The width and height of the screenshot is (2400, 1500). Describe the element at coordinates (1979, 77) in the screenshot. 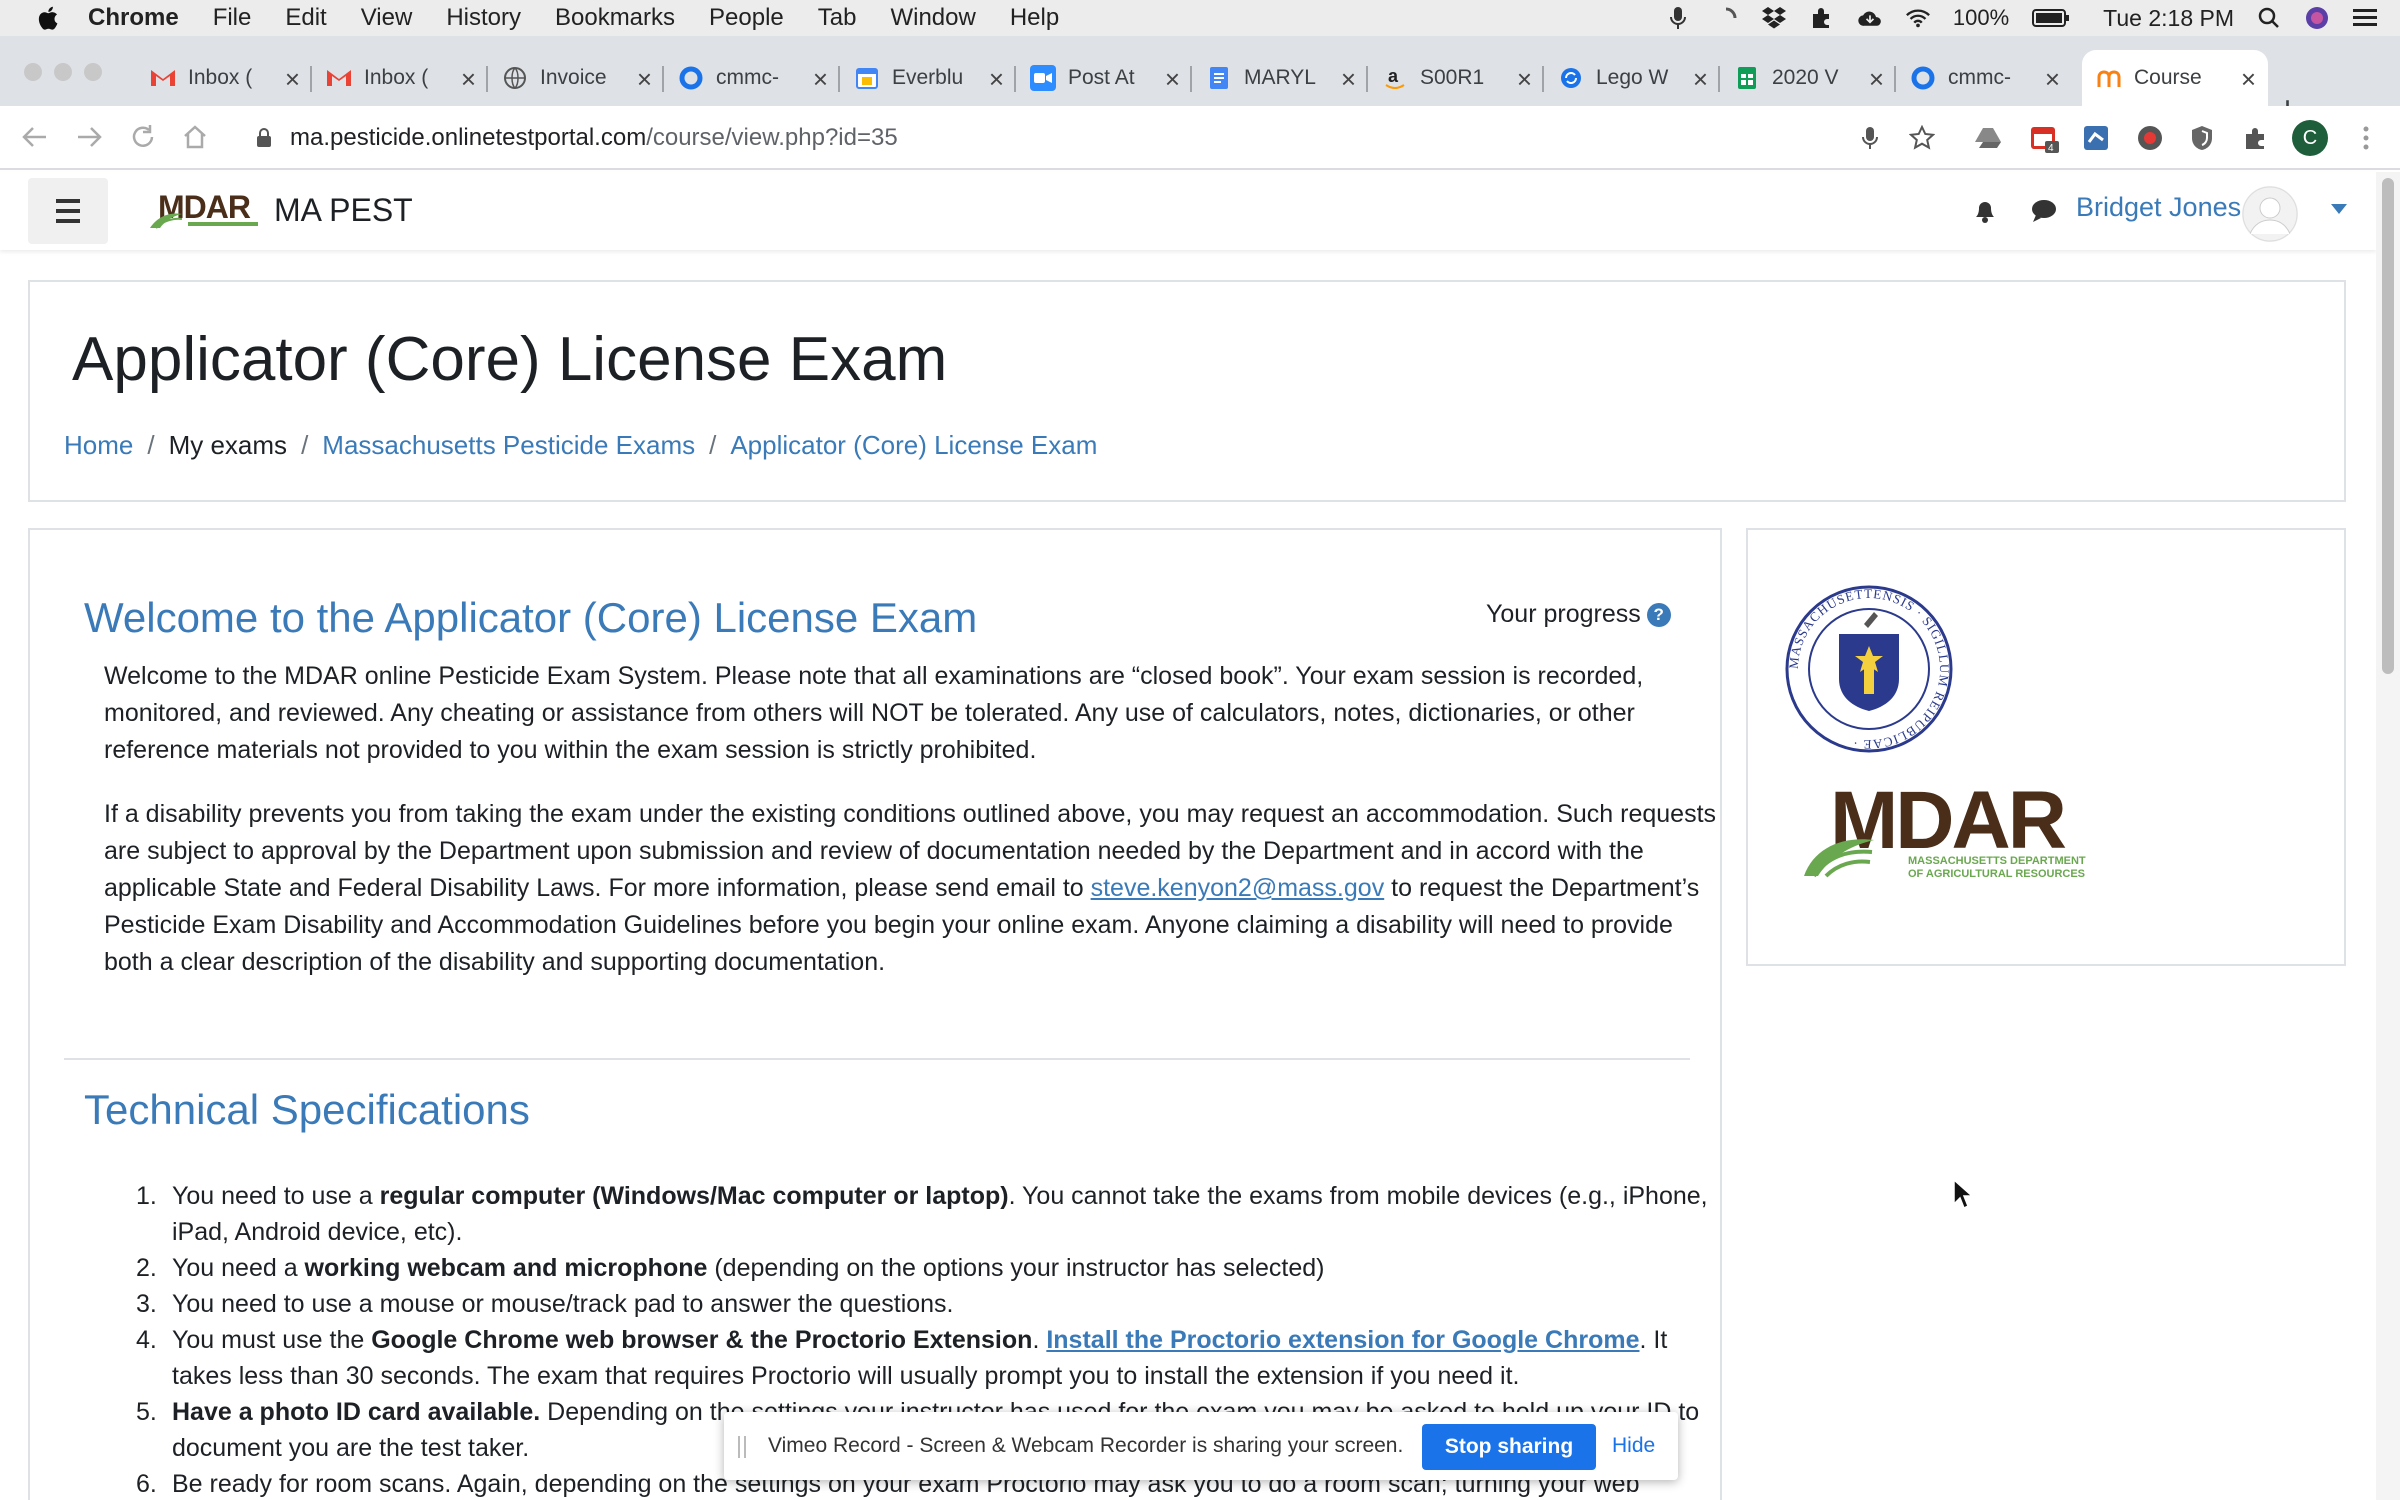

I see `tab-title: cmmc-` at that location.